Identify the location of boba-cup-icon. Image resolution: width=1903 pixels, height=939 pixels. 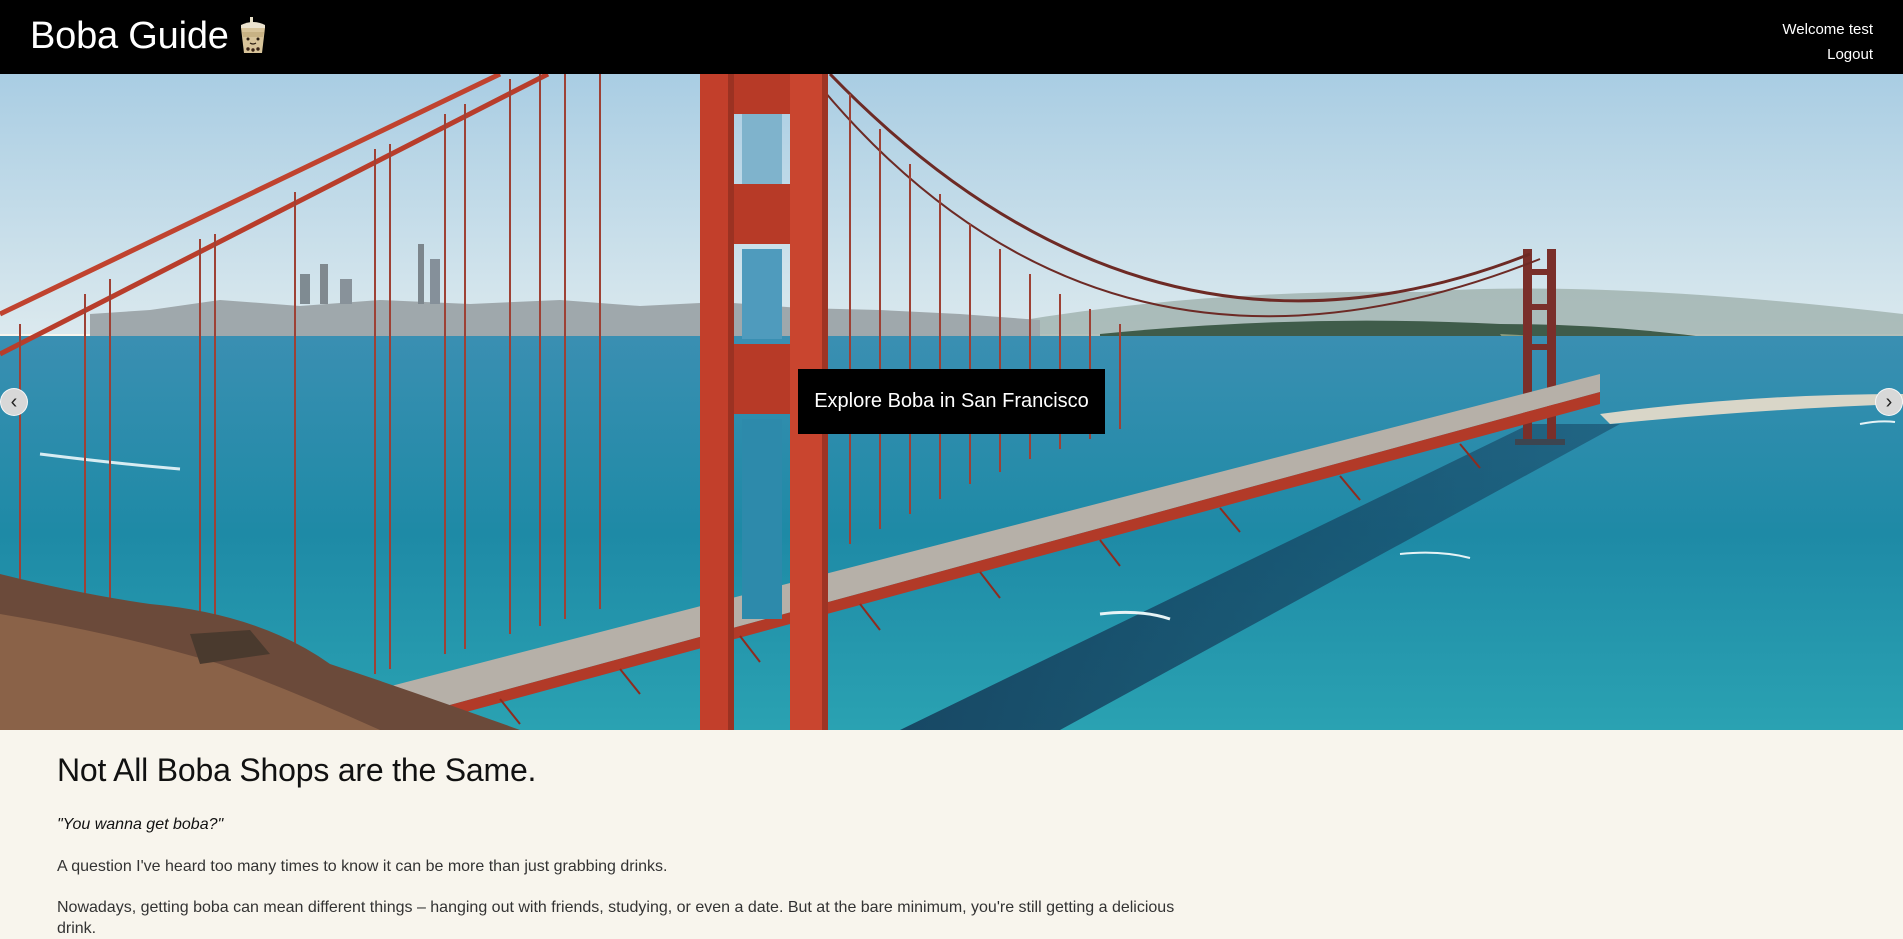
(252, 35).